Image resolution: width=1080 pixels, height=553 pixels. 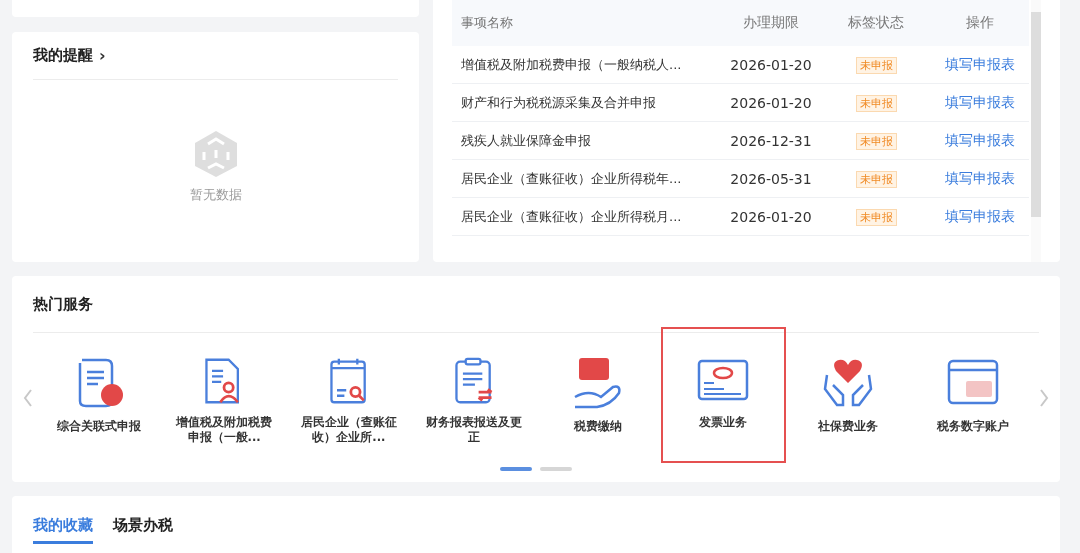 I want to click on column-header: 事项名称, so click(x=487, y=23).